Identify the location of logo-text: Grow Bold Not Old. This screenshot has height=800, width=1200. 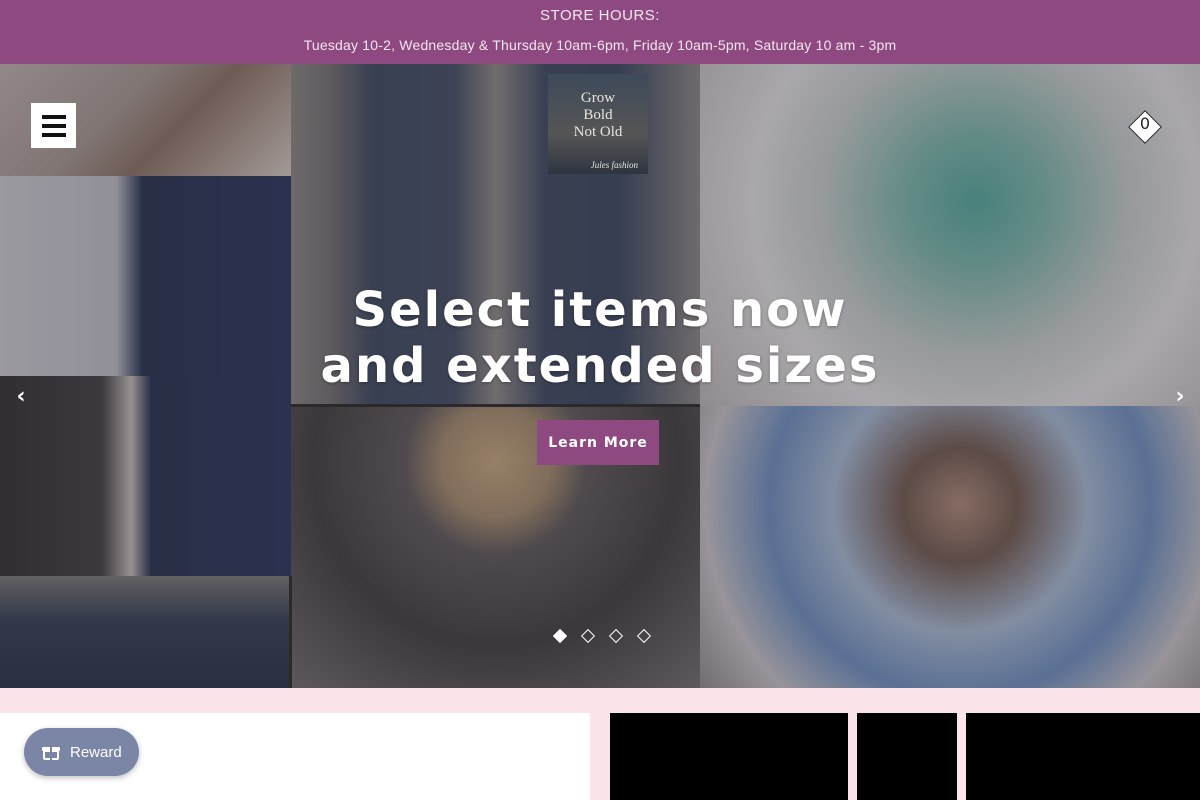
(598, 115).